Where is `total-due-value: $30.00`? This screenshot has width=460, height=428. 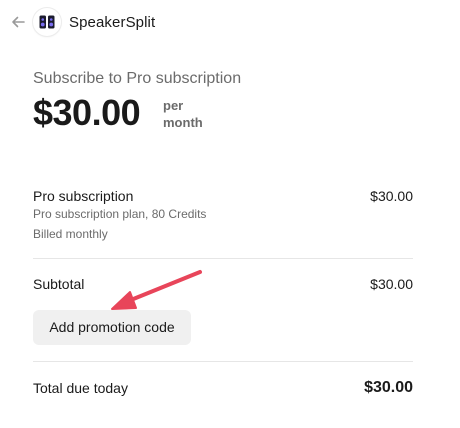
total-due-value: $30.00 is located at coordinates (388, 387).